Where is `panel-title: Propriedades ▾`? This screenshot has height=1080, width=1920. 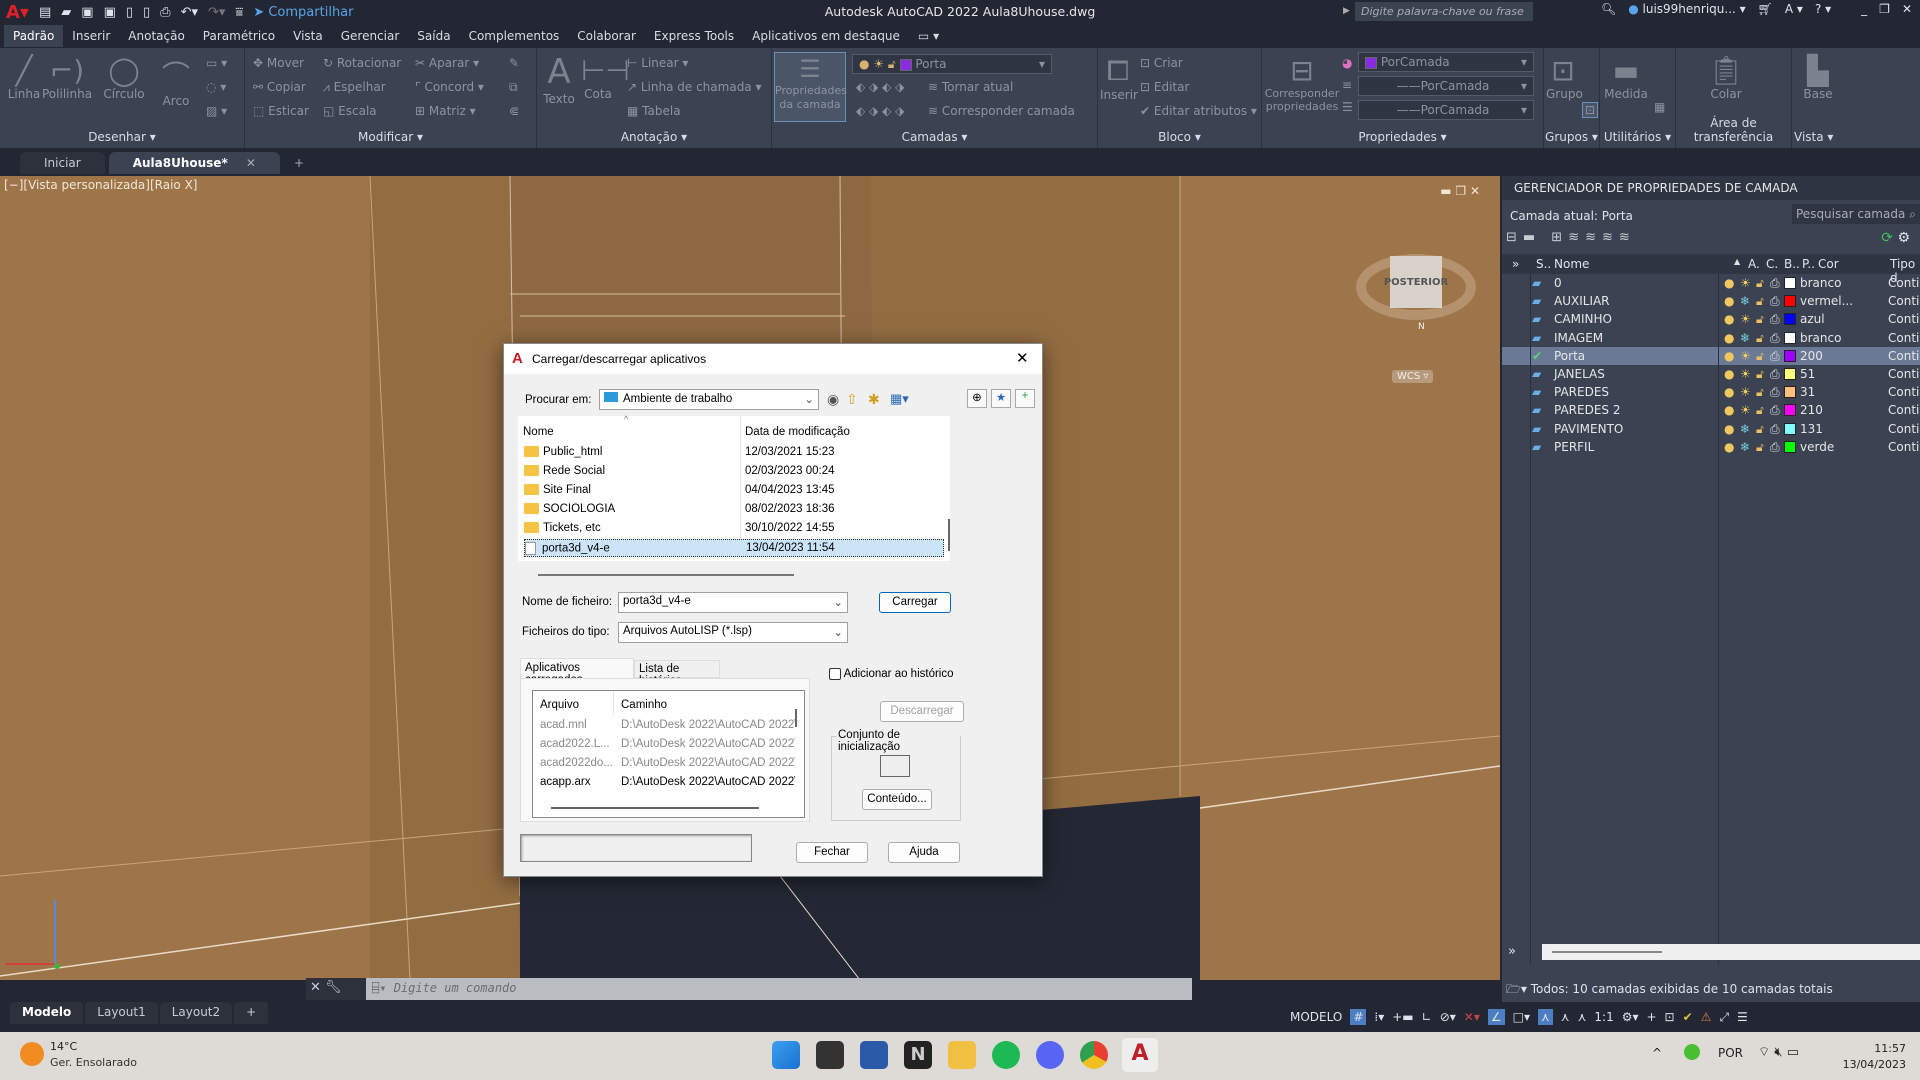
panel-title: Propriedades ▾ is located at coordinates (1402, 137).